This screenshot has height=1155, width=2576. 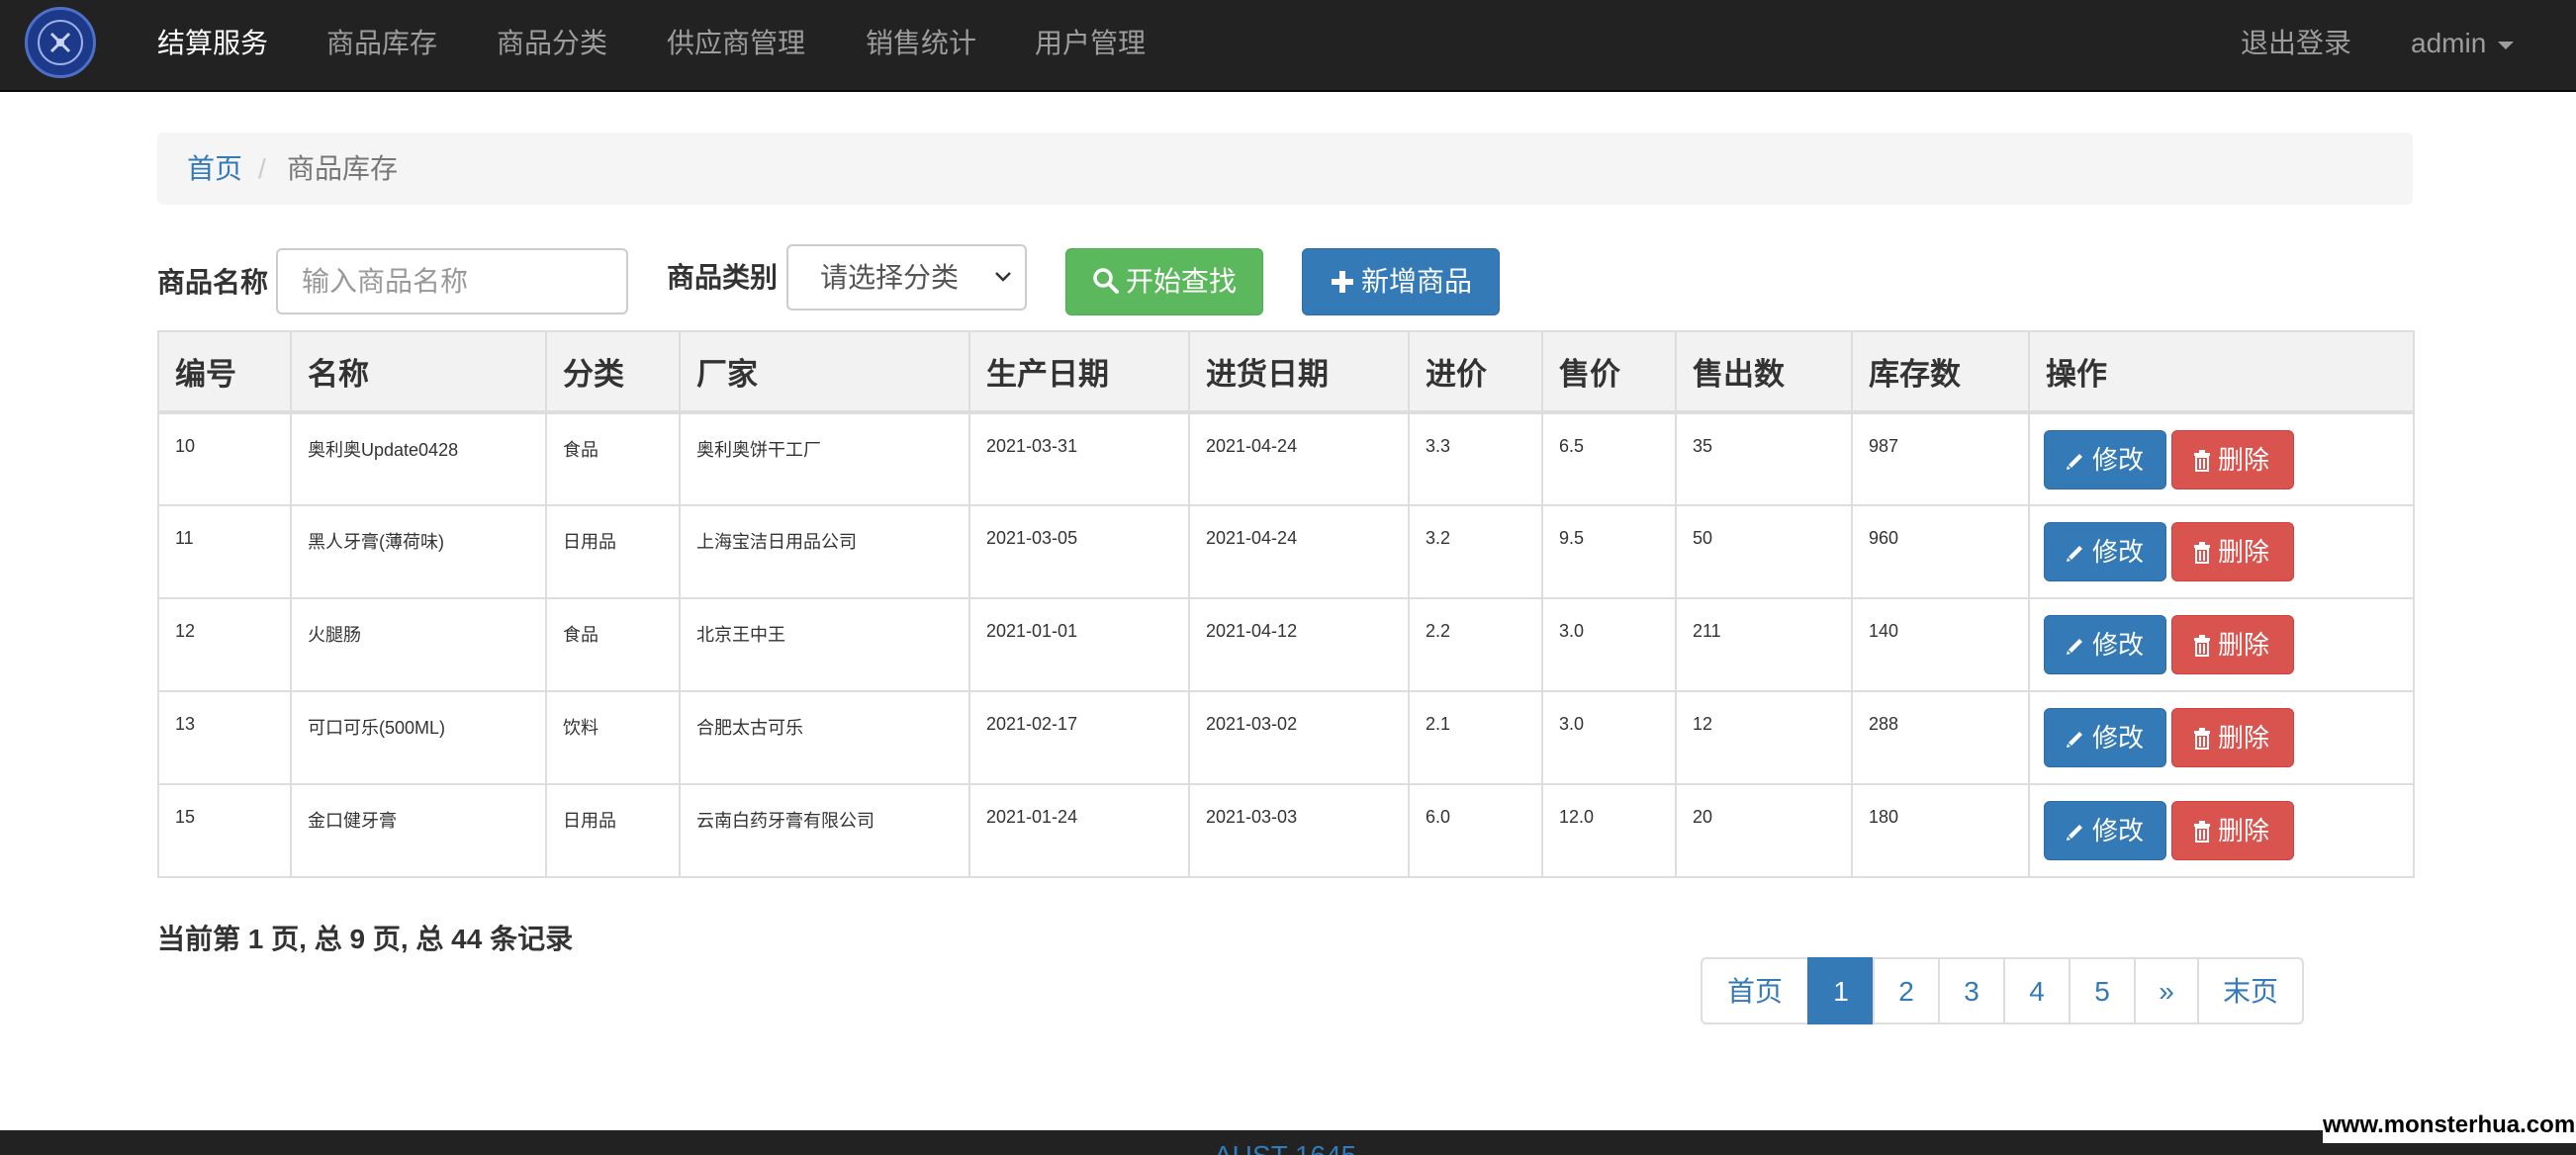 I want to click on cell-production-date: 2021-02-17, so click(x=1079, y=737).